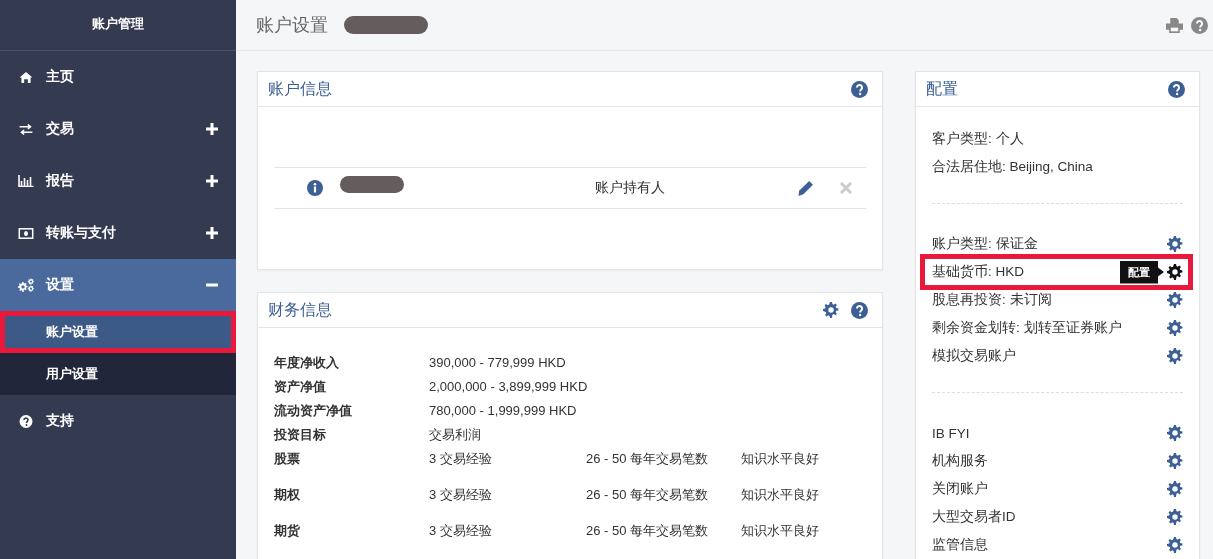 This screenshot has height=559, width=1213. I want to click on nav-label: 报告, so click(60, 181).